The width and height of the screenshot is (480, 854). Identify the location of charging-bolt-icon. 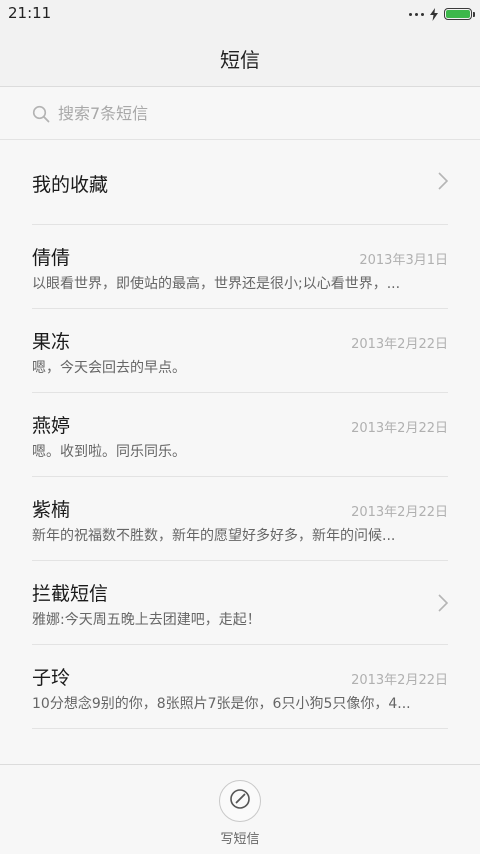
(434, 14).